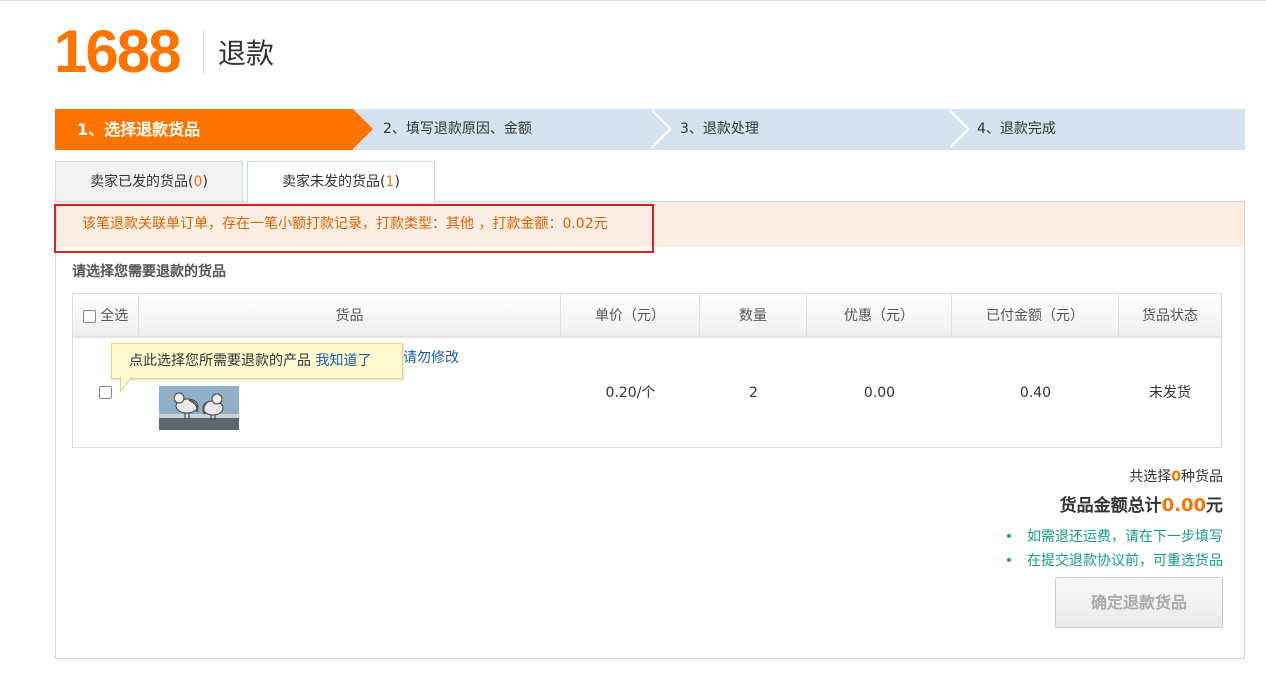 Image resolution: width=1266 pixels, height=677 pixels. I want to click on total-amount-prefix: 货品金额总计, so click(1110, 506).